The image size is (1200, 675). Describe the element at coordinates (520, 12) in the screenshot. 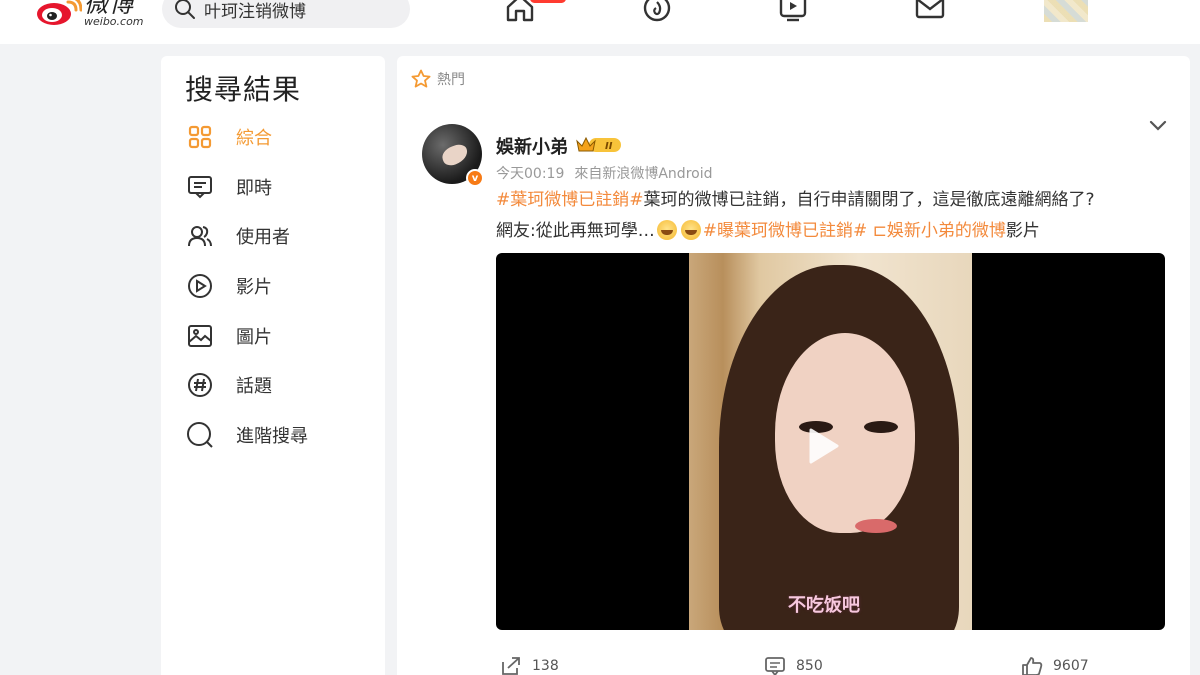

I see `home-icon` at that location.